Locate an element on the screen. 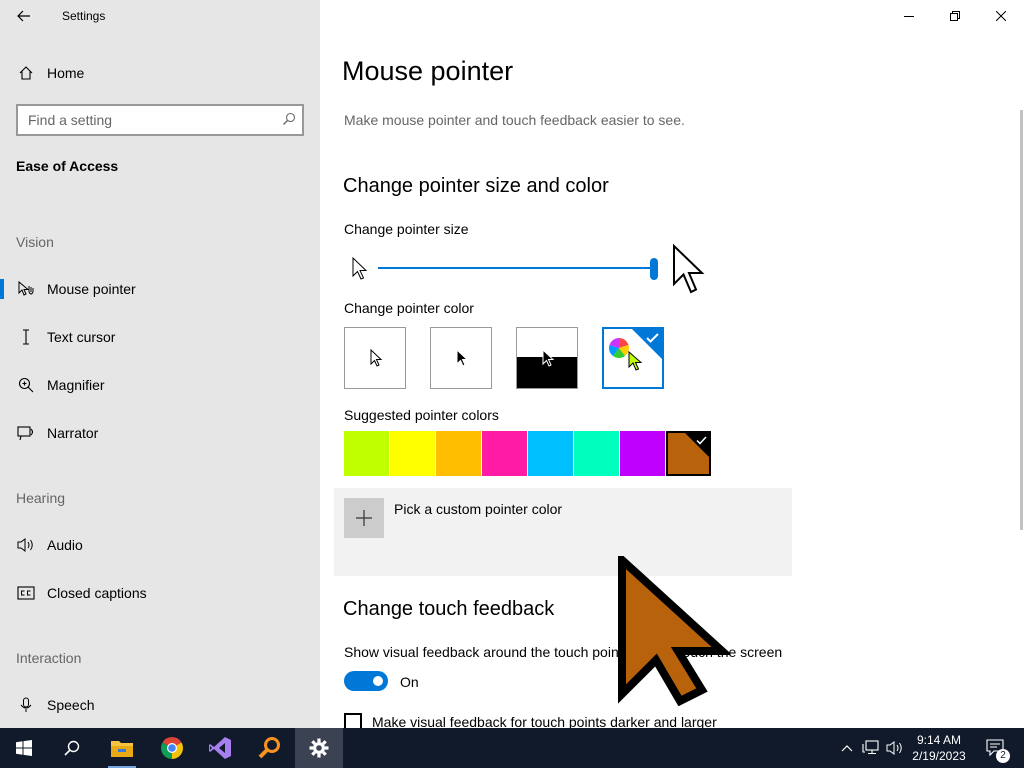 The image size is (1024, 768). clock-date: 2/19/2023 is located at coordinates (939, 756).